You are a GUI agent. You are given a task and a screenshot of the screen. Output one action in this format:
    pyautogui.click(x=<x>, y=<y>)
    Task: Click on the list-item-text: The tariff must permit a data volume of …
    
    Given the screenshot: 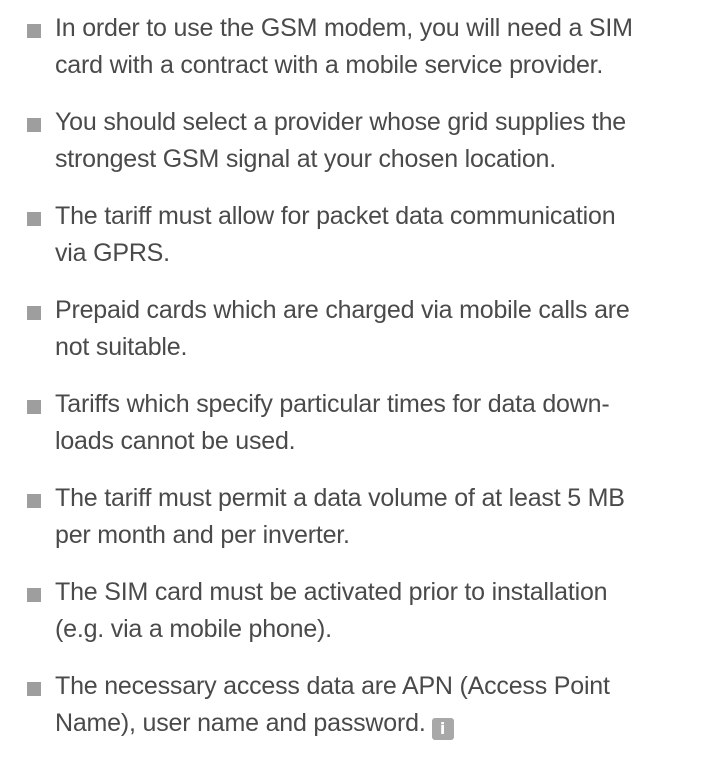 What is the action you would take?
    pyautogui.click(x=340, y=516)
    